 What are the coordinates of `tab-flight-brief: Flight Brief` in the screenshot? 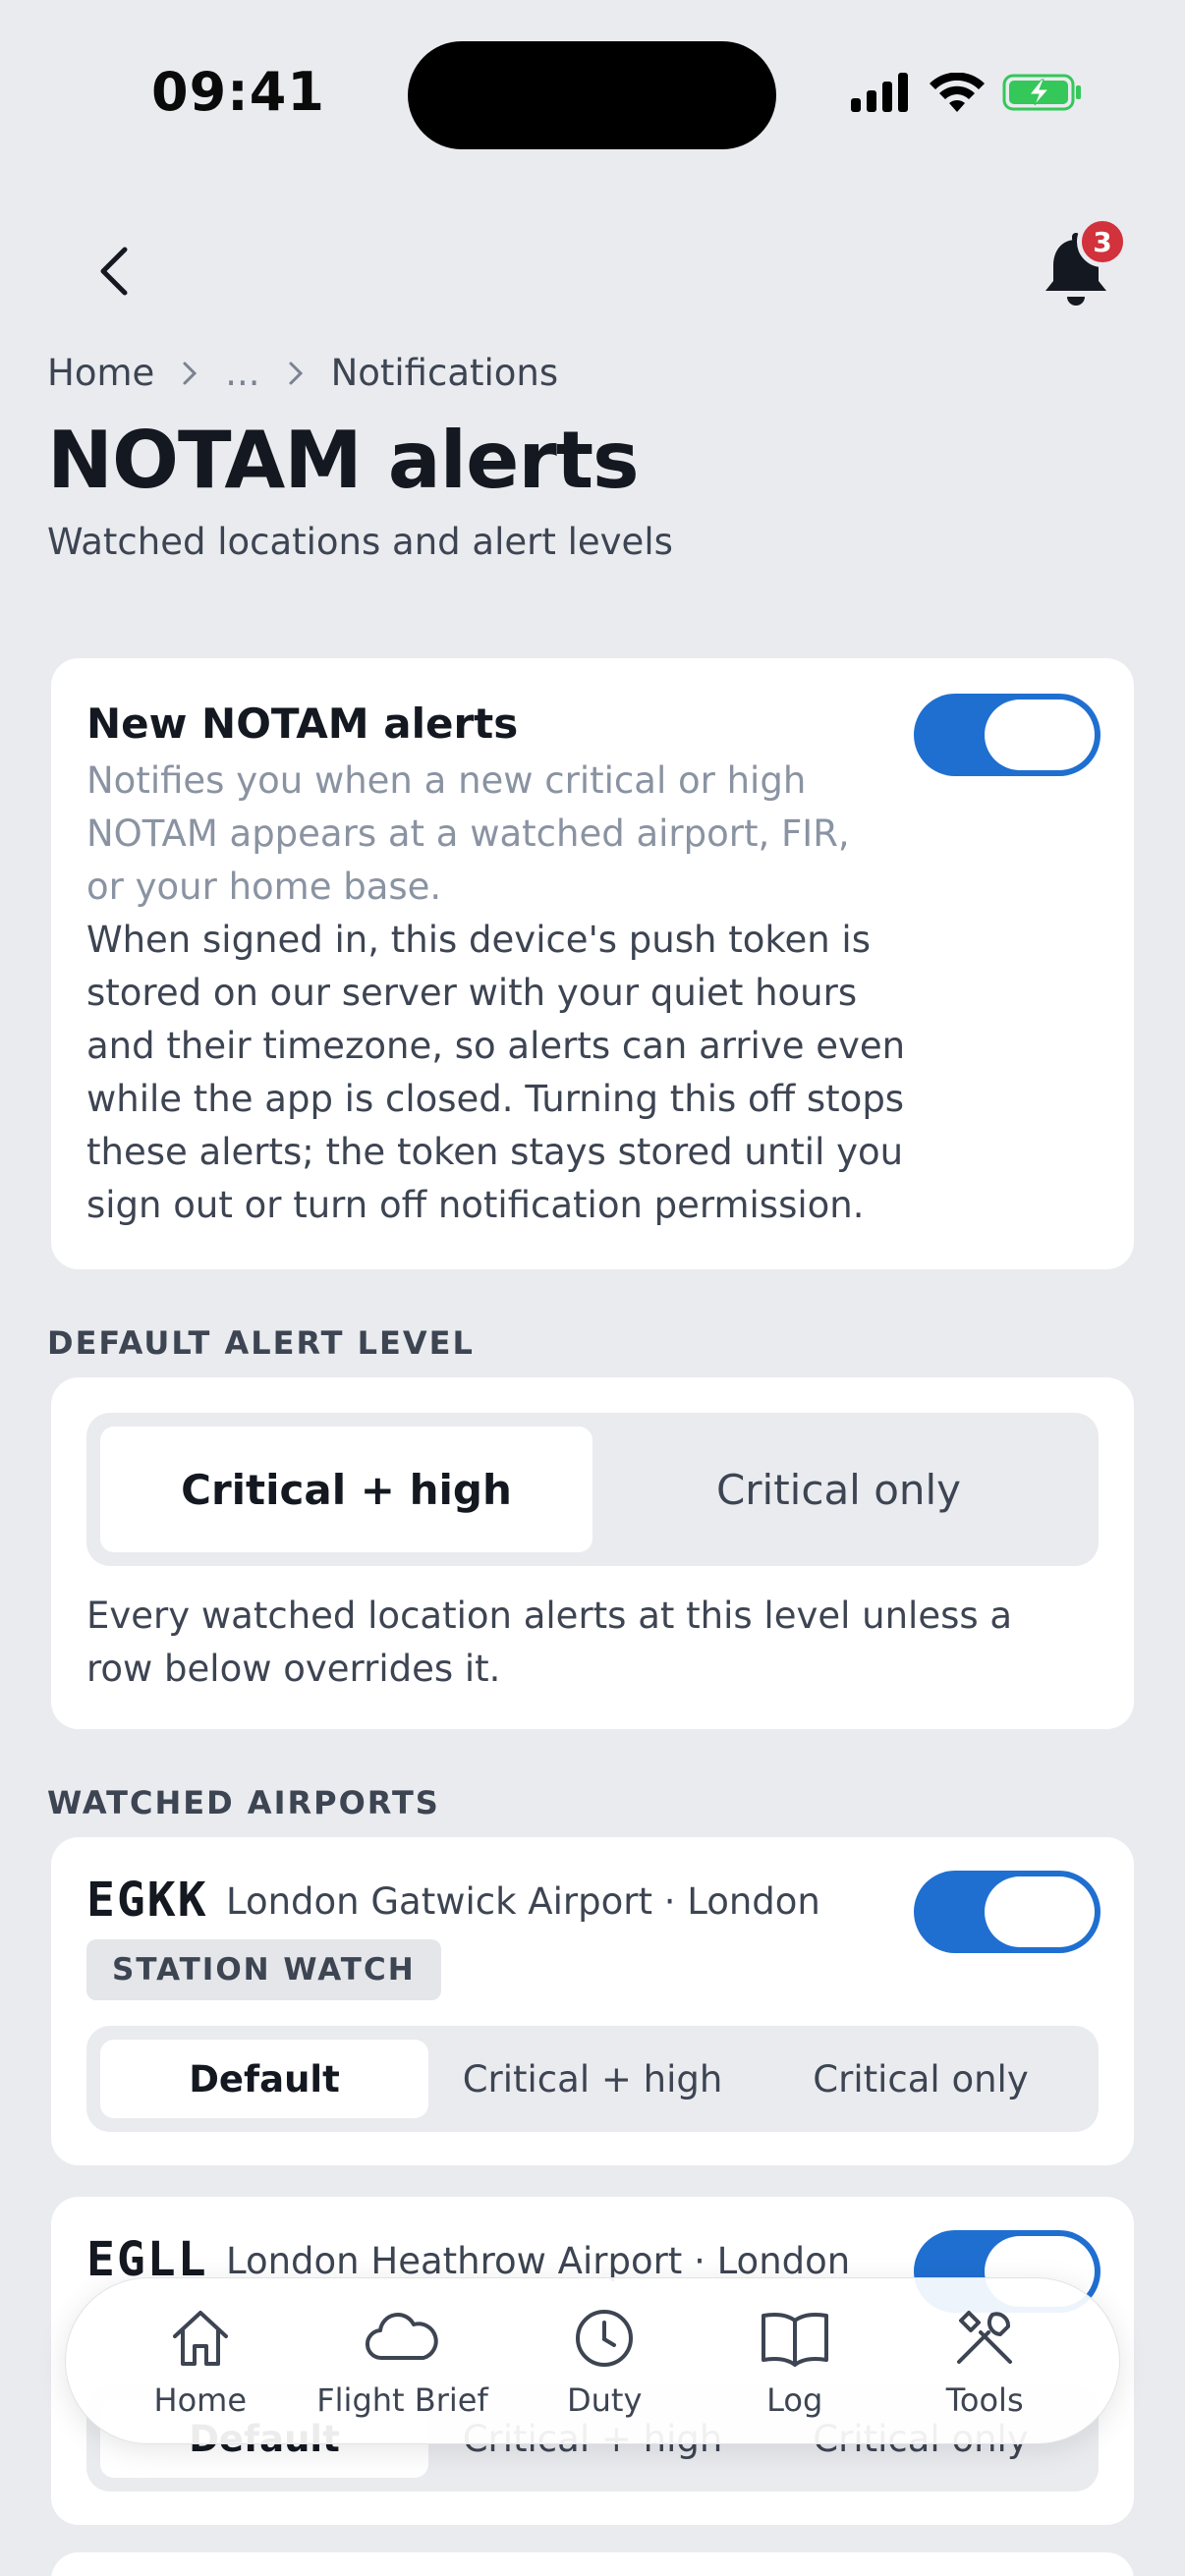 It's located at (402, 2361).